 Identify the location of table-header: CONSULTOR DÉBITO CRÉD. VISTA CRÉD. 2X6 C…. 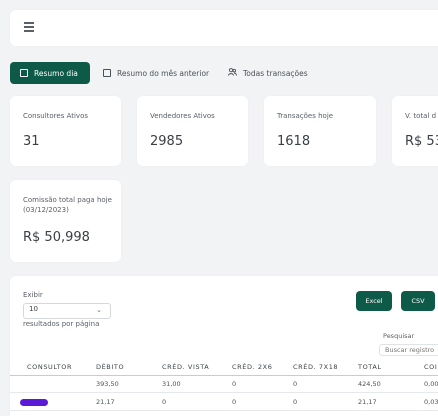
(224, 367).